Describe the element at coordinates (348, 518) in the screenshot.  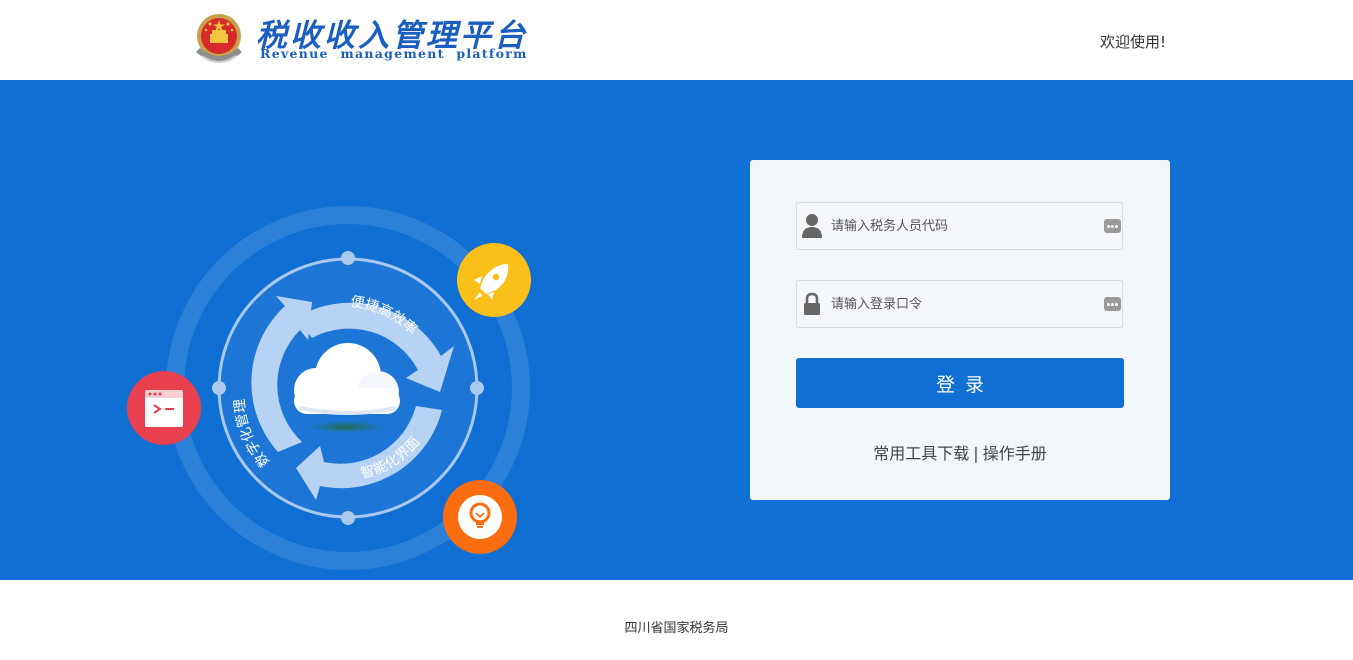
I see `ring-dot-bottom` at that location.